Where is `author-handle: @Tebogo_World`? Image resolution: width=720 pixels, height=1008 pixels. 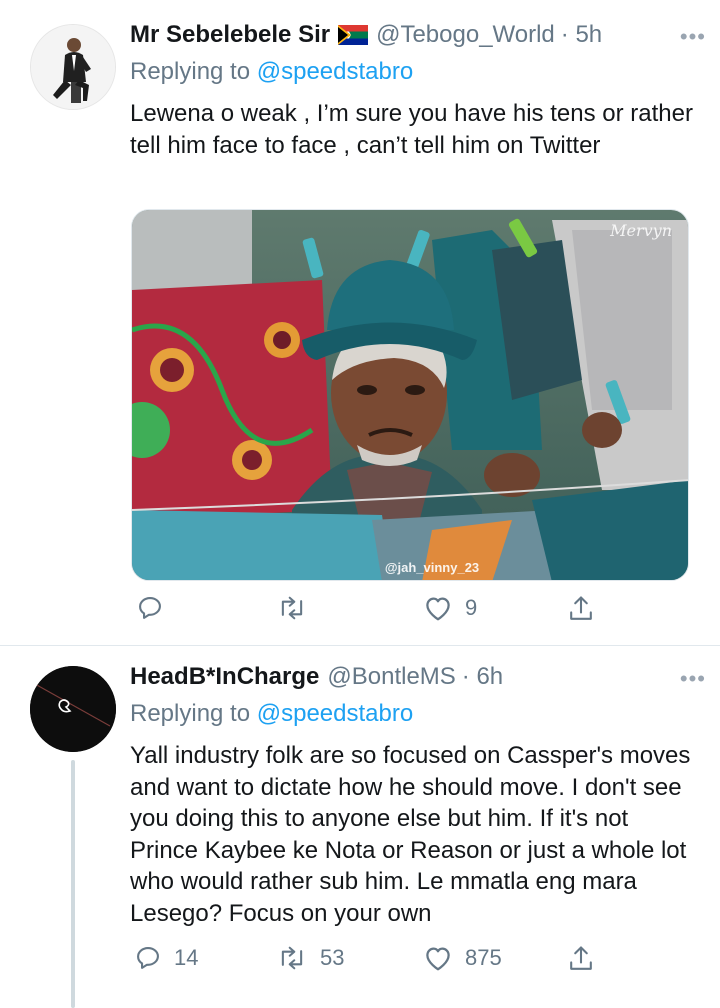
author-handle: @Tebogo_World is located at coordinates (465, 35).